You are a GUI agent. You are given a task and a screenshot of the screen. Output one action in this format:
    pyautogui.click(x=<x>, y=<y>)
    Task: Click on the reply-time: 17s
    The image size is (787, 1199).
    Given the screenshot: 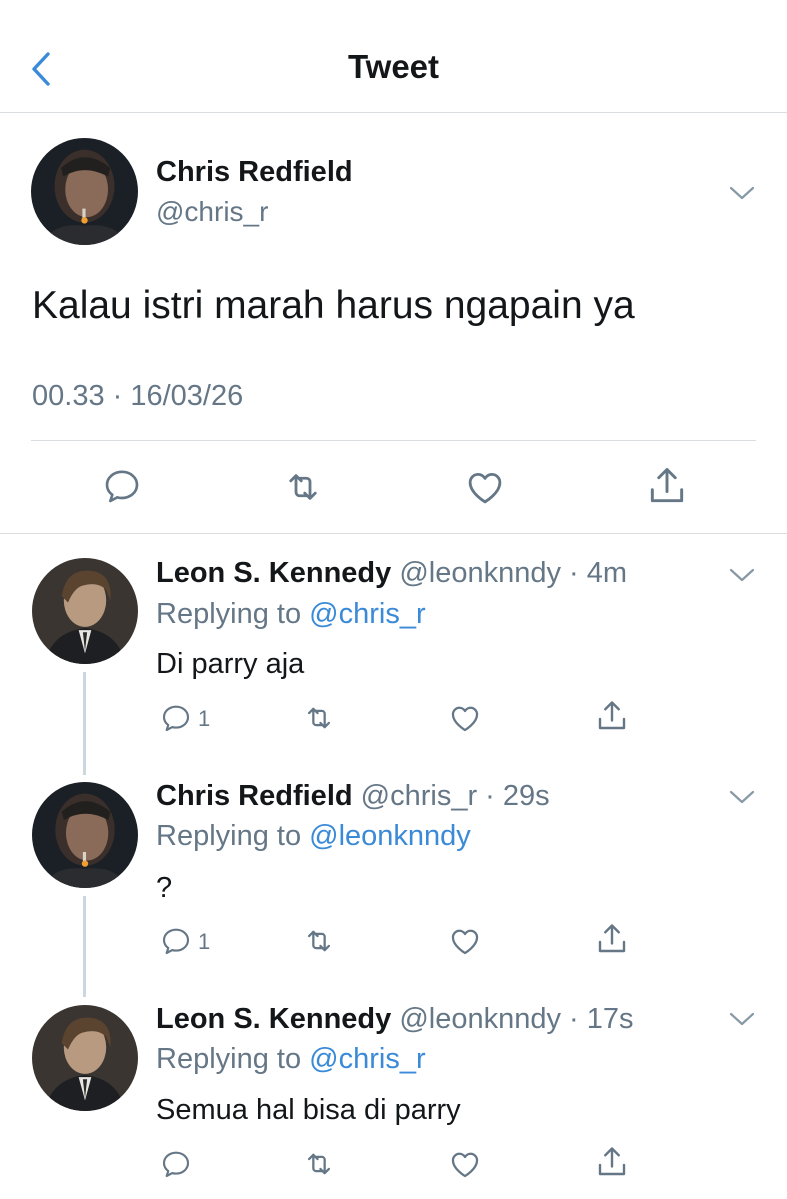 What is the action you would take?
    pyautogui.click(x=610, y=1019)
    